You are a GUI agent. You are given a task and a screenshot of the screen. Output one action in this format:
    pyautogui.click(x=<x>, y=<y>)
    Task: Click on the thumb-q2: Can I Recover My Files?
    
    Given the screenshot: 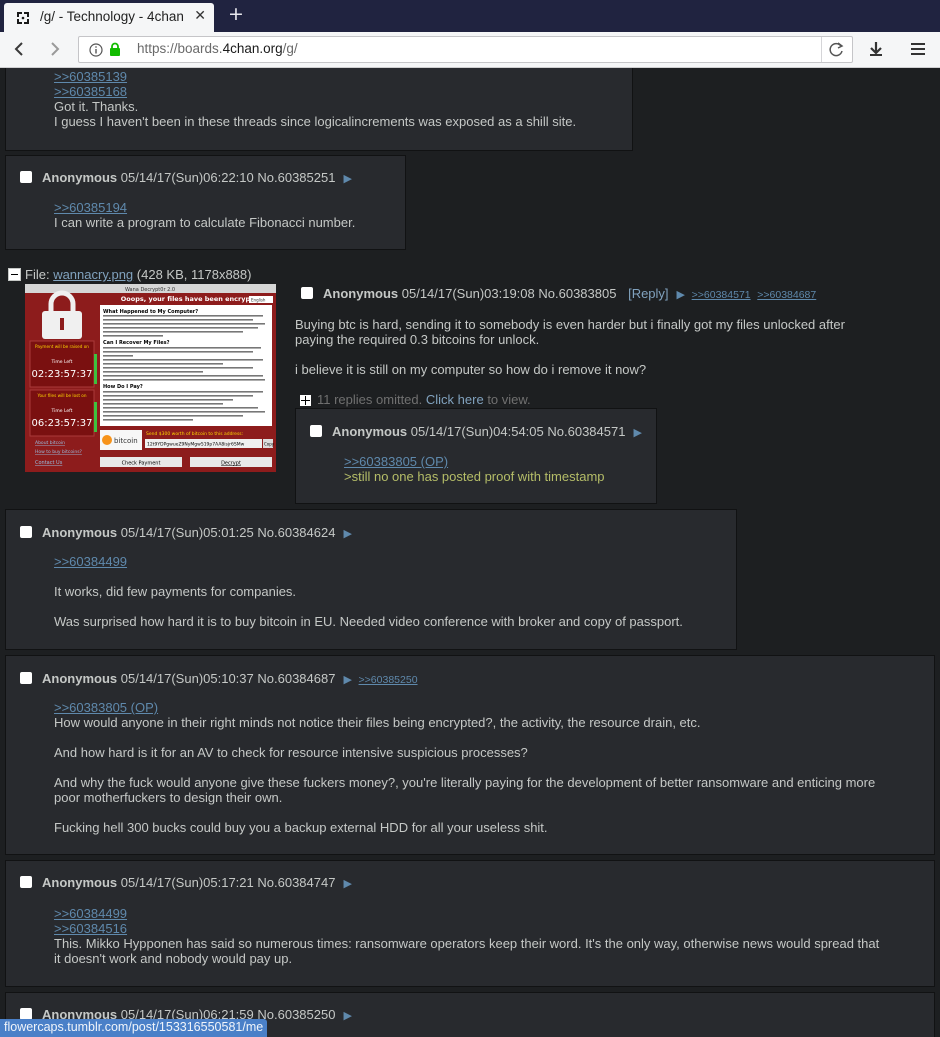 What is the action you would take?
    pyautogui.click(x=136, y=343)
    